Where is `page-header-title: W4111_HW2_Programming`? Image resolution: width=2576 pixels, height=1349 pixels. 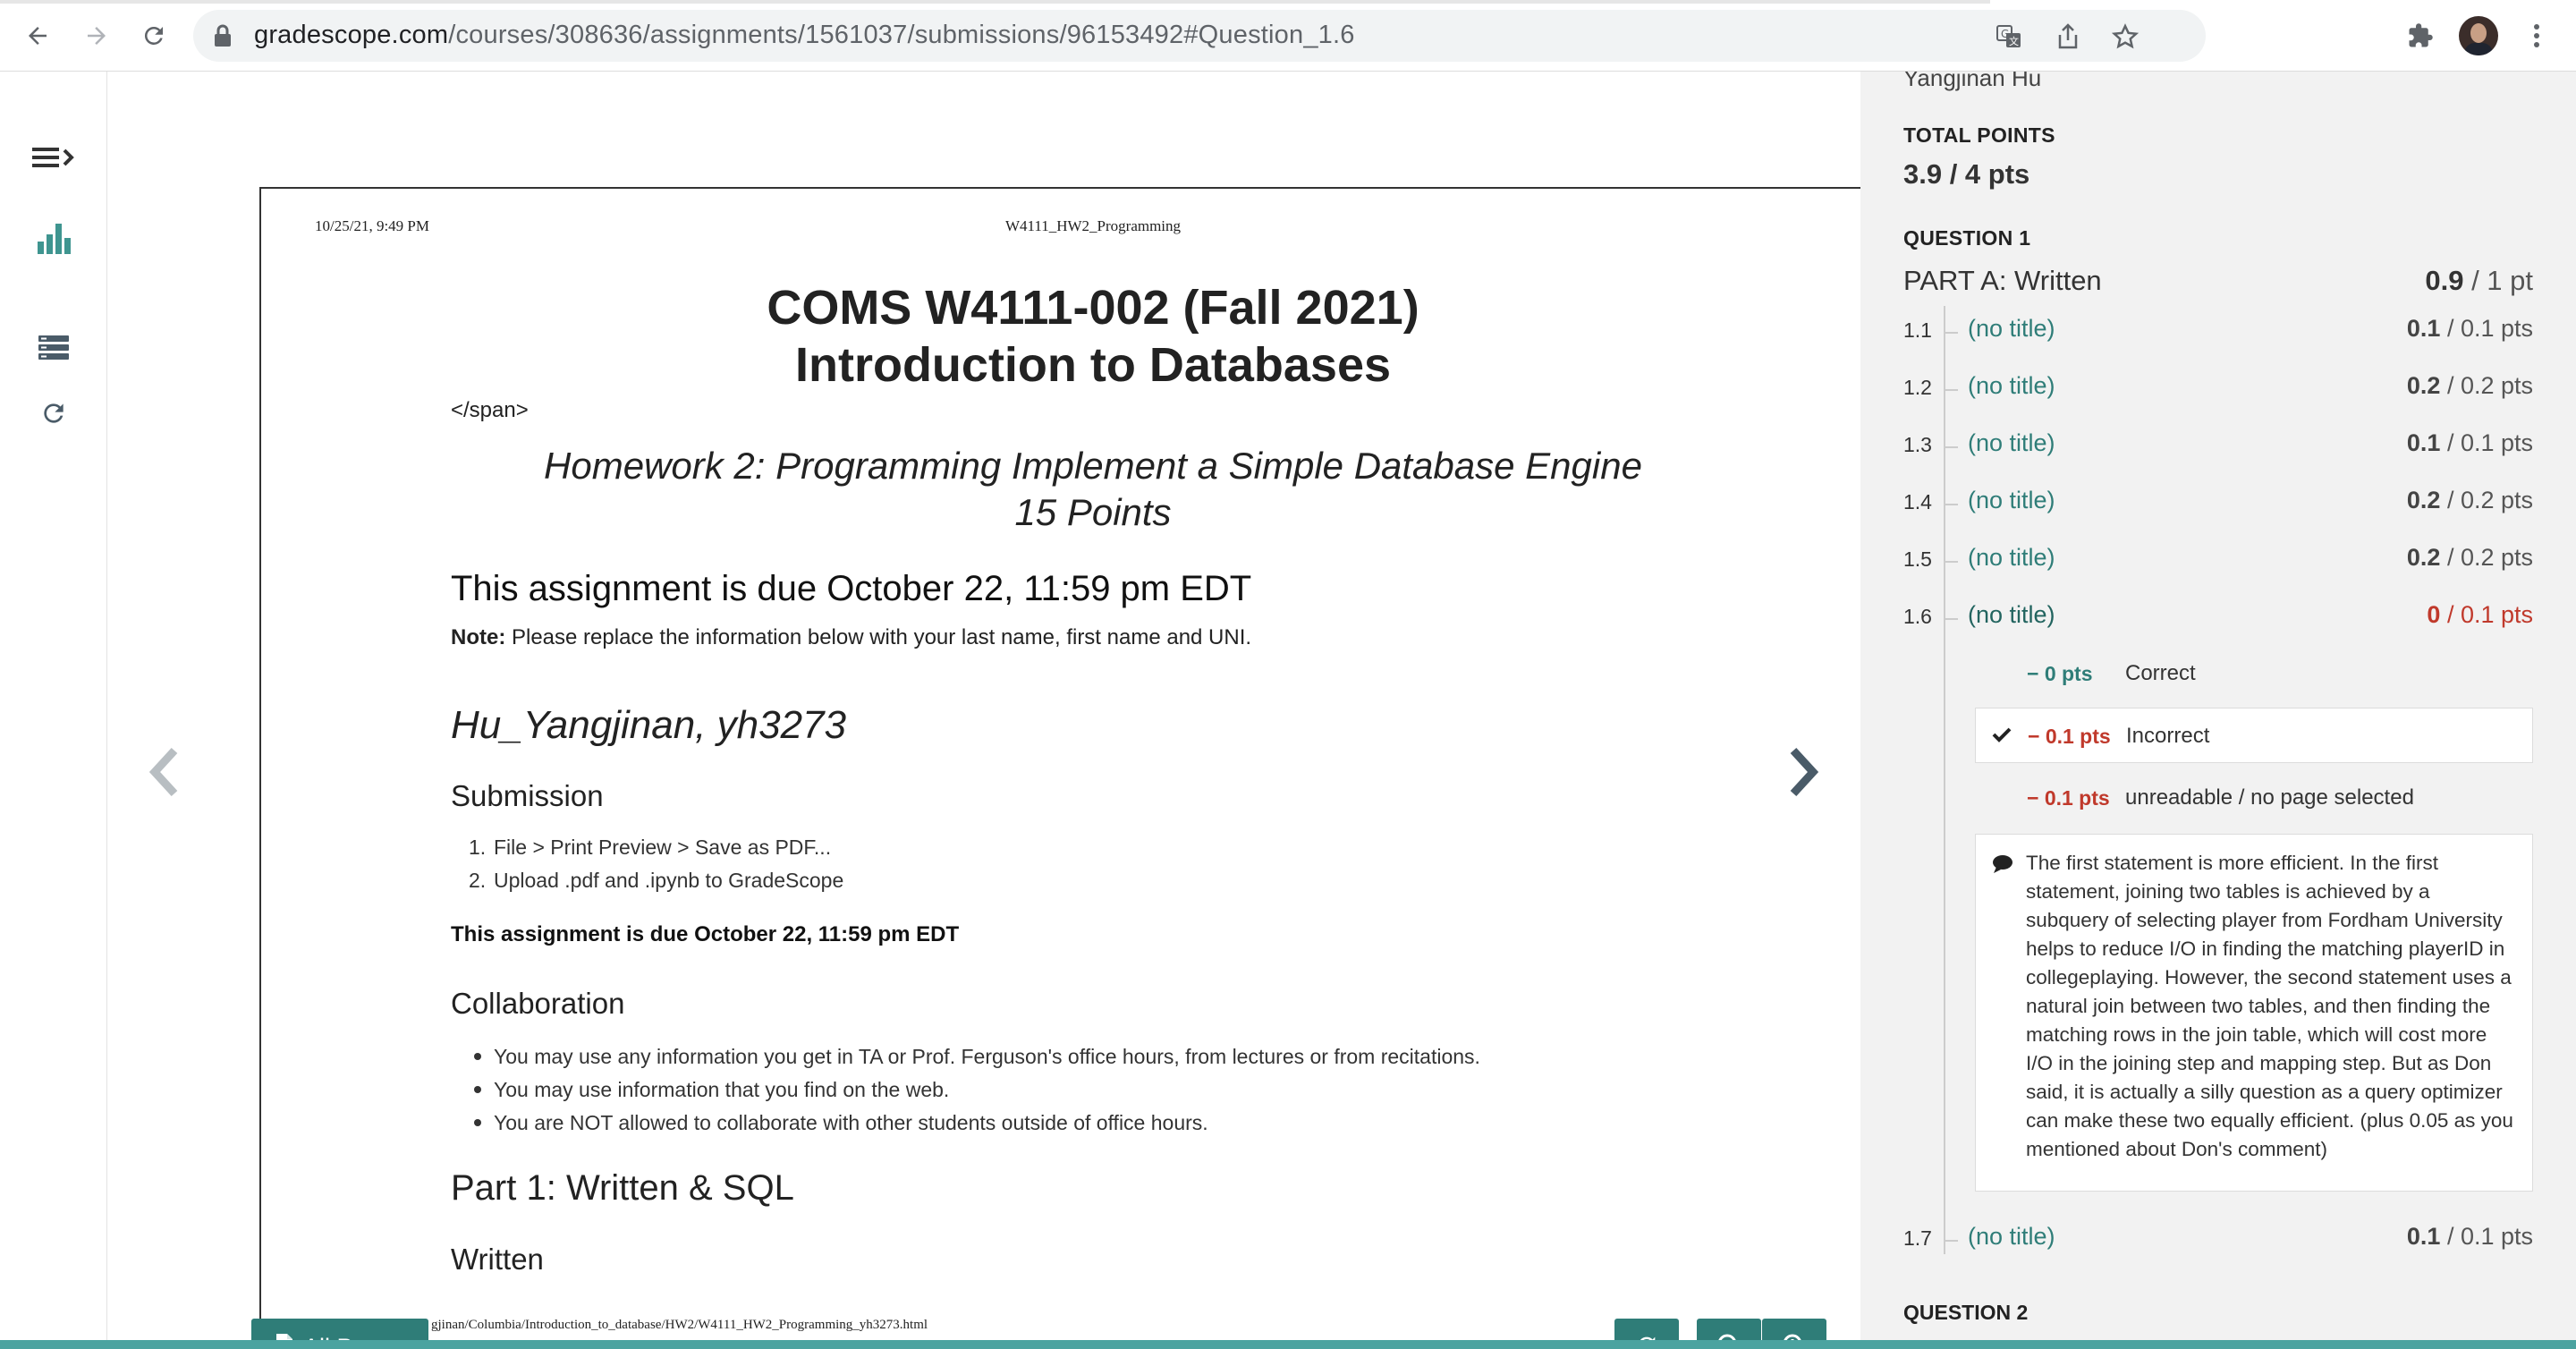 page-header-title: W4111_HW2_Programming is located at coordinates (1093, 225).